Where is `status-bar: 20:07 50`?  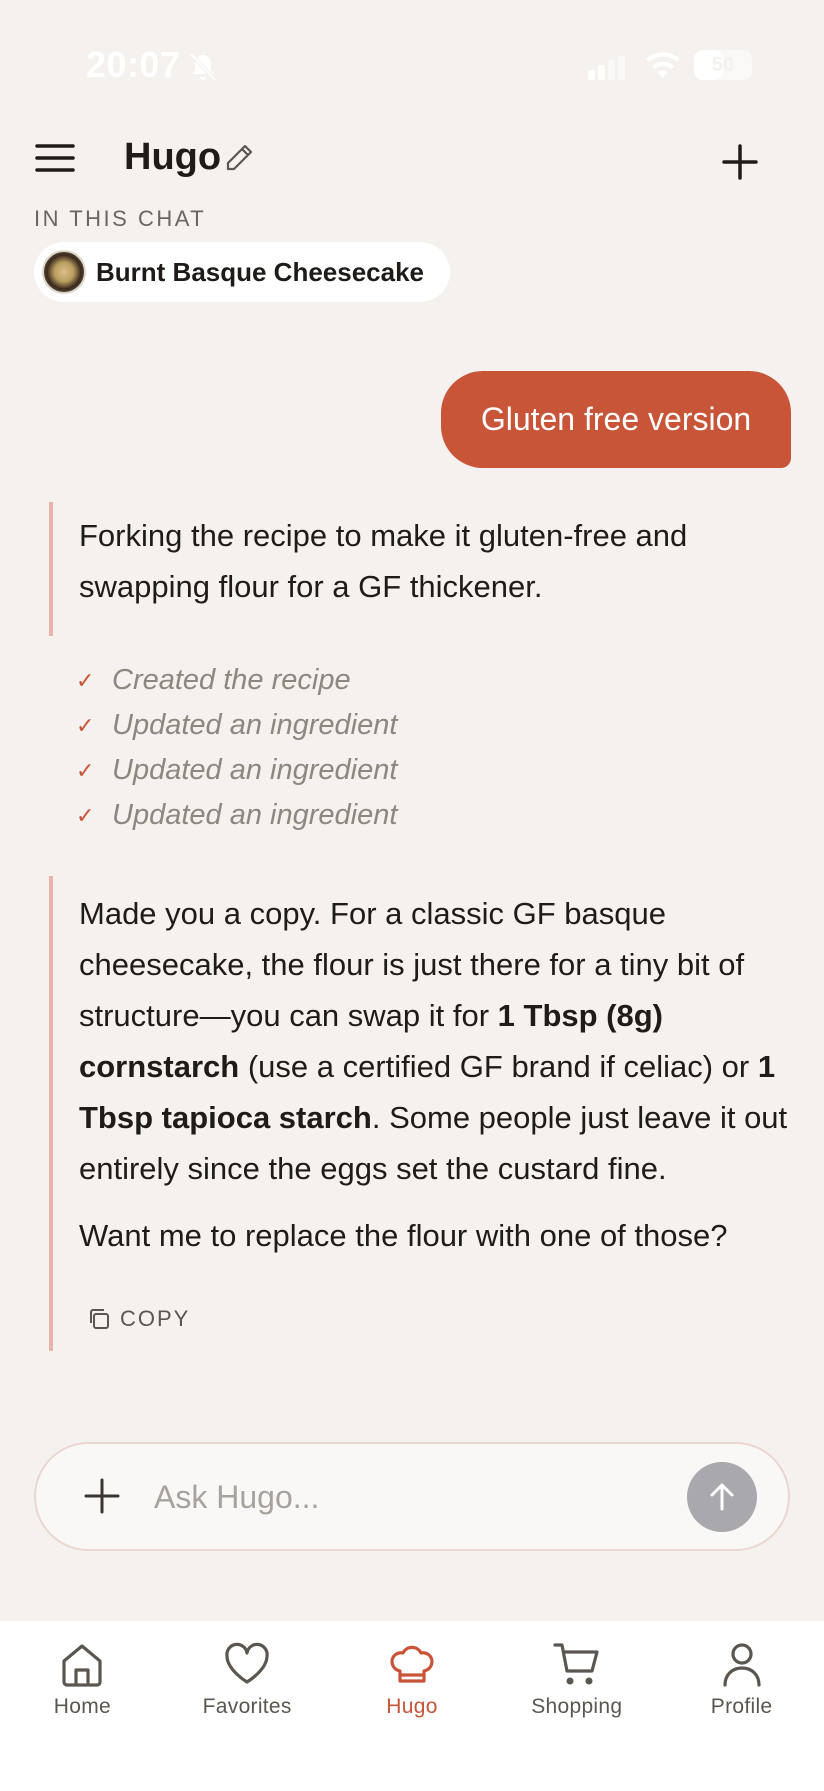
status-bar: 20:07 50 is located at coordinates (412, 65).